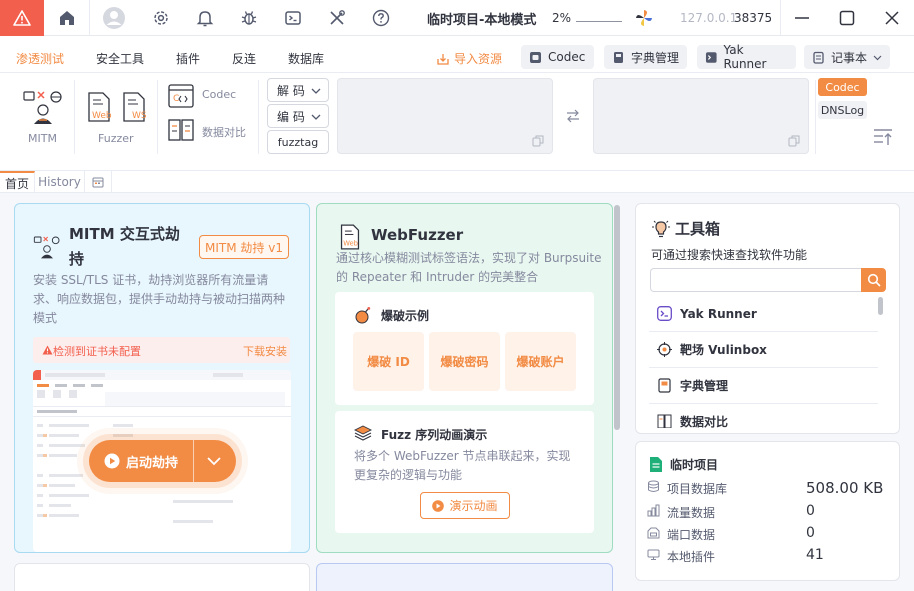 This screenshot has width=914, height=591. I want to click on bell-icon, so click(205, 19).